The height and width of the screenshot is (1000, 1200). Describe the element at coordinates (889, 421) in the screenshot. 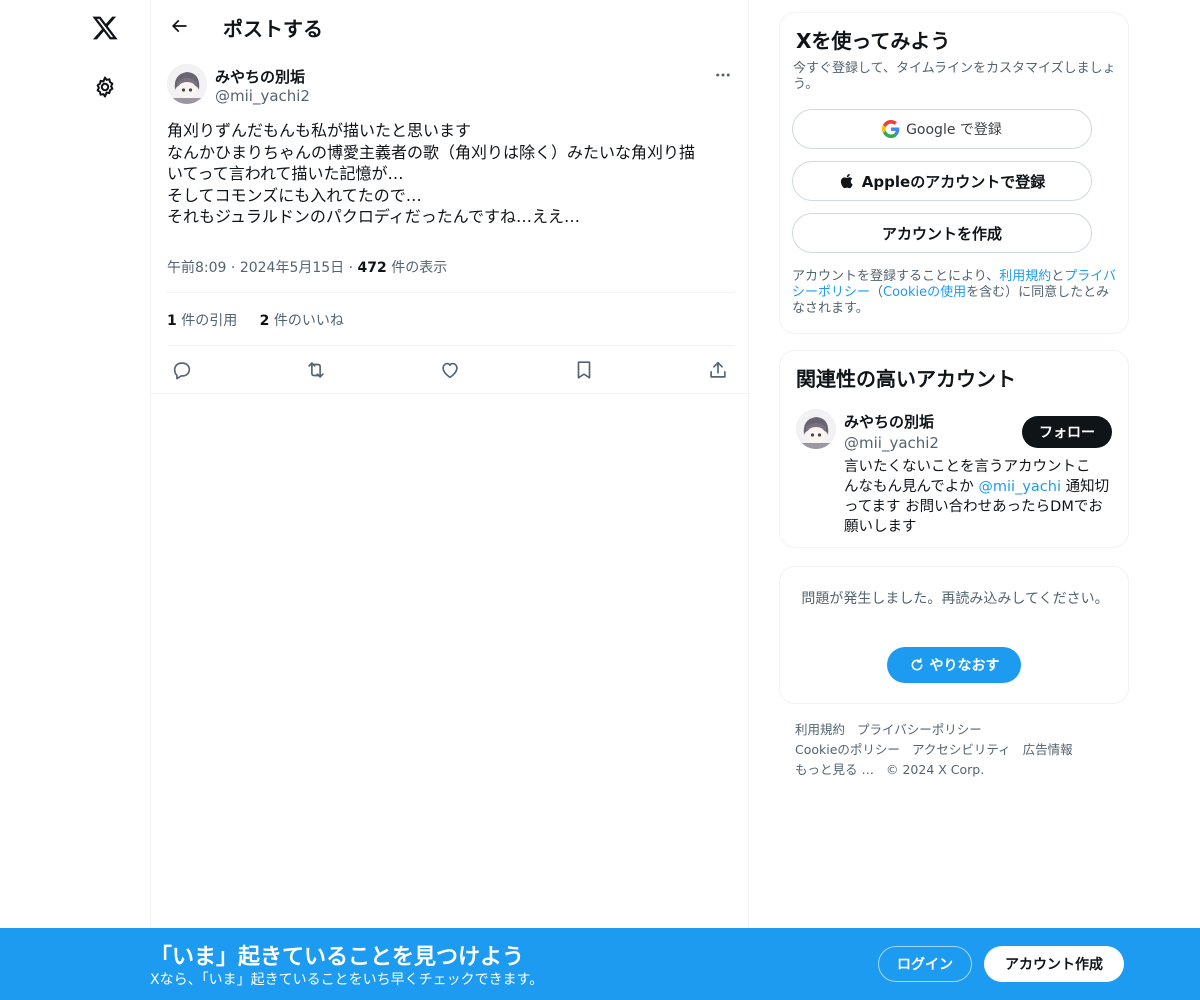

I see `related-account-name: みやちの別垢` at that location.